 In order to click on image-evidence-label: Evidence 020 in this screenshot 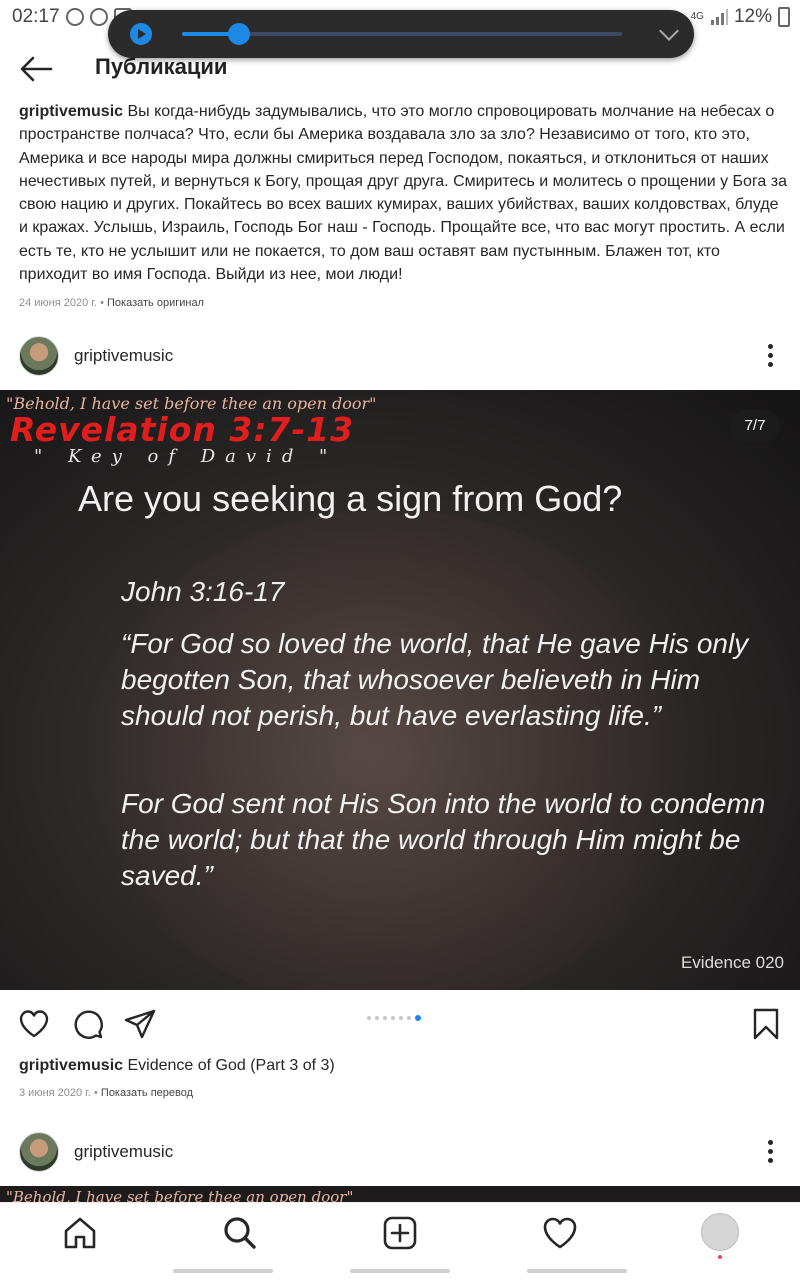, I will do `click(732, 962)`.